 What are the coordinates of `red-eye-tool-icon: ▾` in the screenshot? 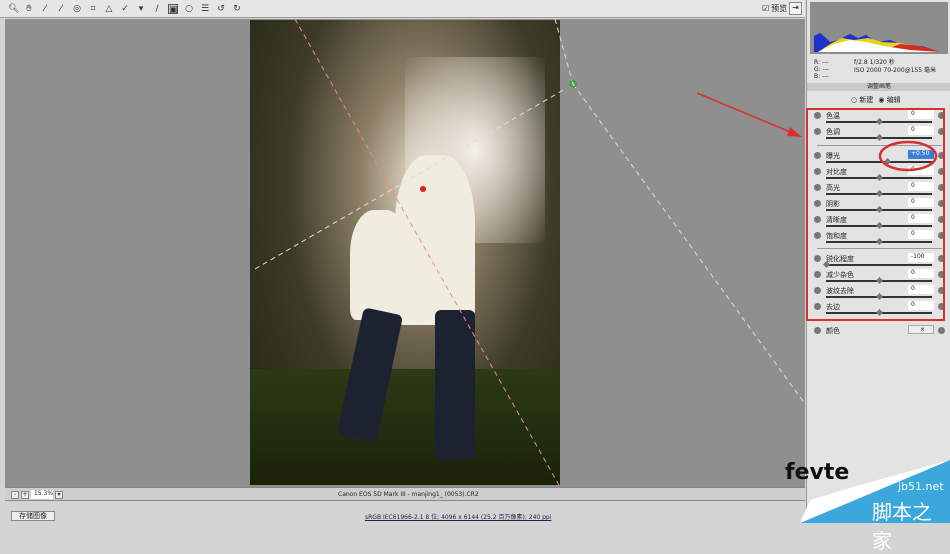 It's located at (141, 9).